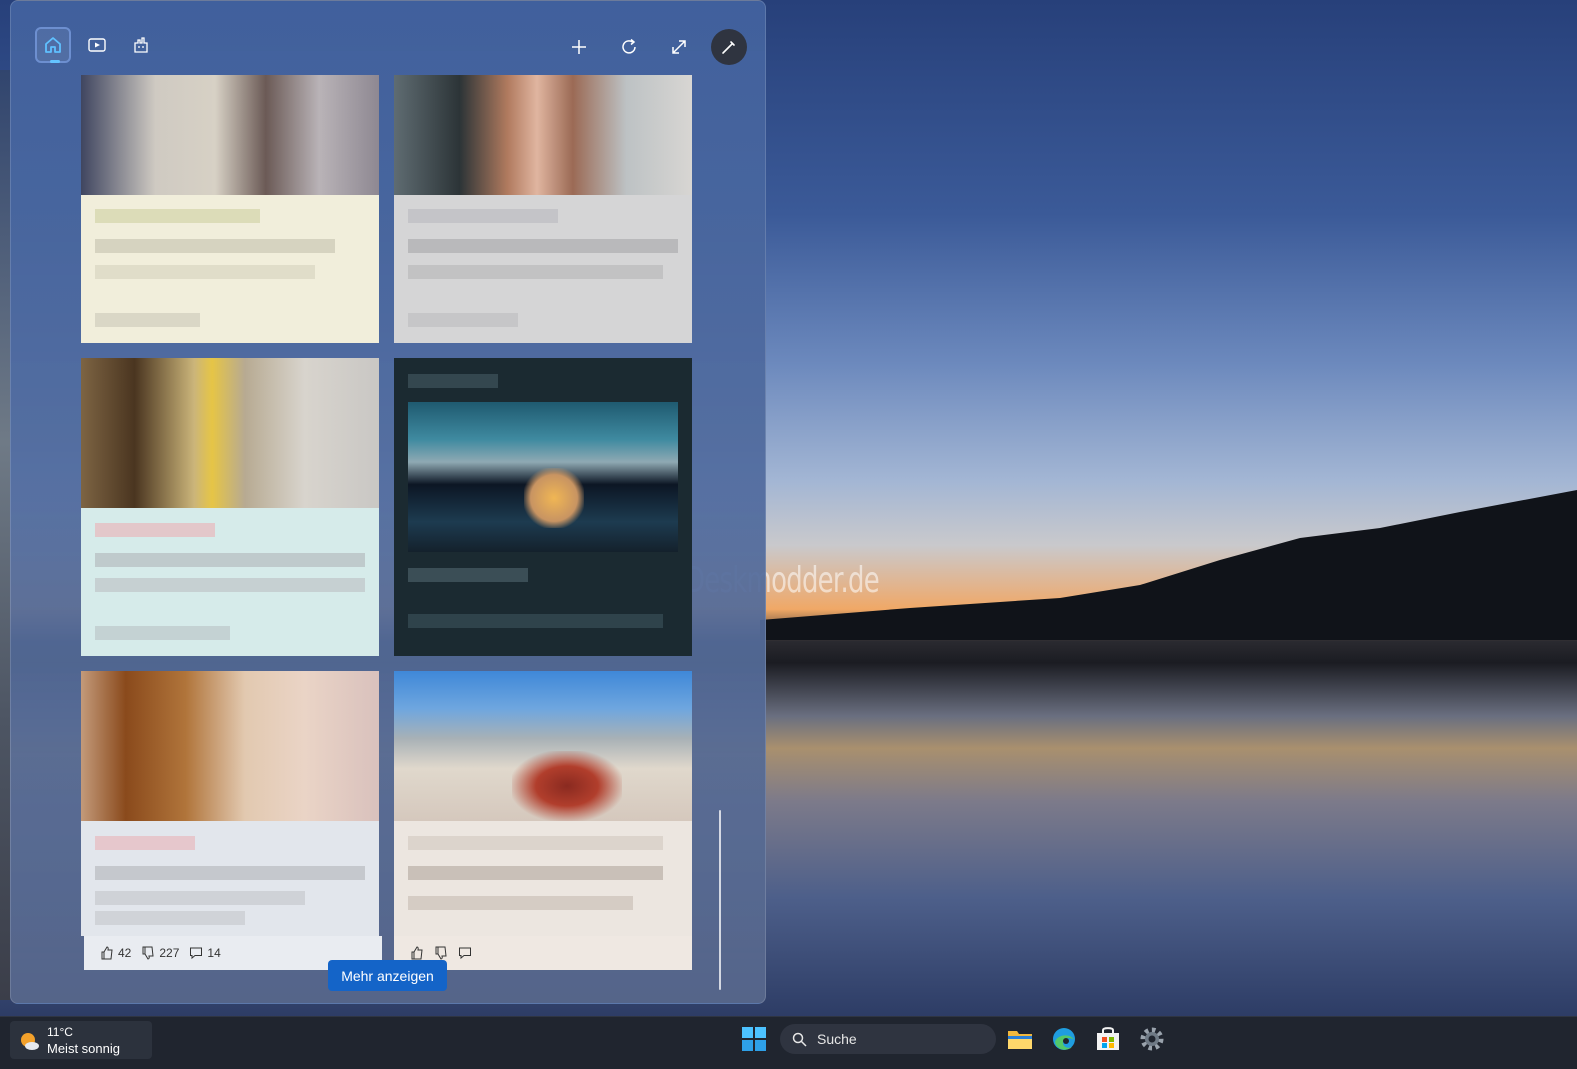 This screenshot has width=1577, height=1069. I want to click on weather-temperature: 11°C, so click(60, 1032).